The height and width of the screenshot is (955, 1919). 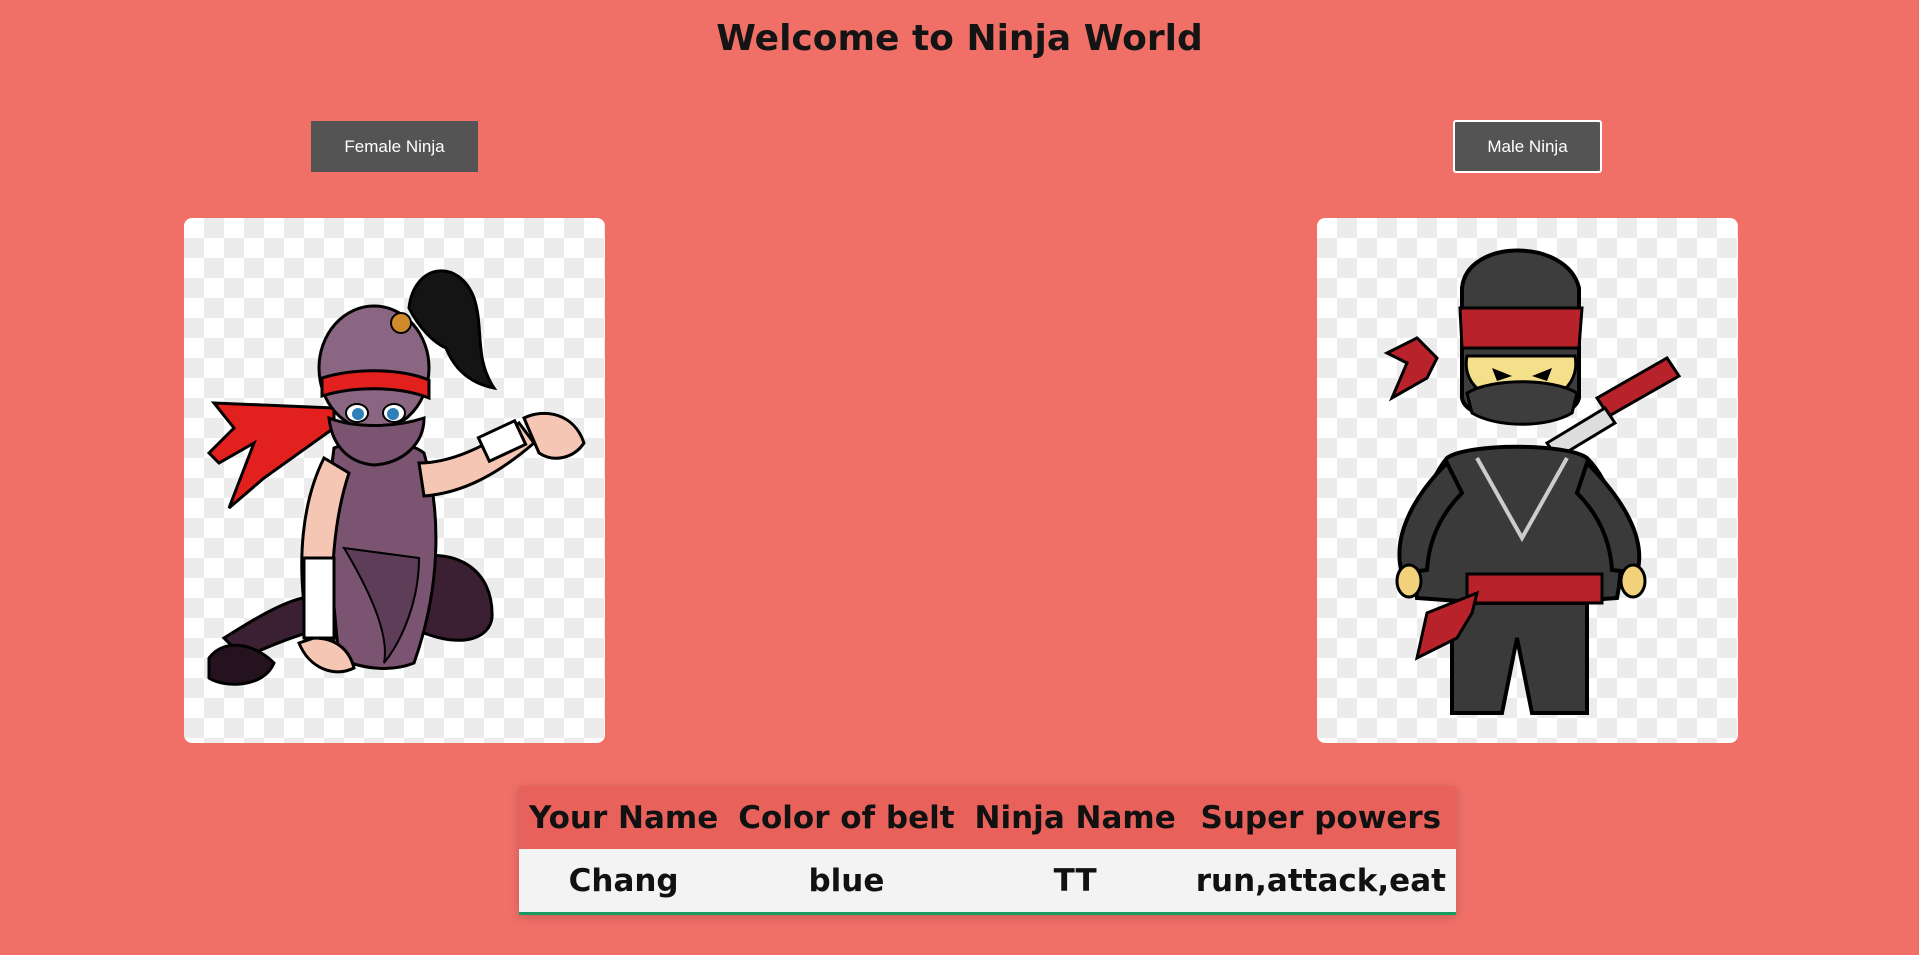 What do you see at coordinates (846, 817) in the screenshot?
I see `column-header: Color of belt` at bounding box center [846, 817].